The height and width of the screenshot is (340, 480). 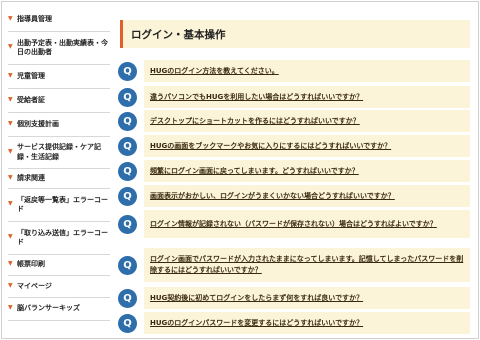 What do you see at coordinates (34, 18) in the screenshot?
I see `sidebar-item-label: 指導員管理` at bounding box center [34, 18].